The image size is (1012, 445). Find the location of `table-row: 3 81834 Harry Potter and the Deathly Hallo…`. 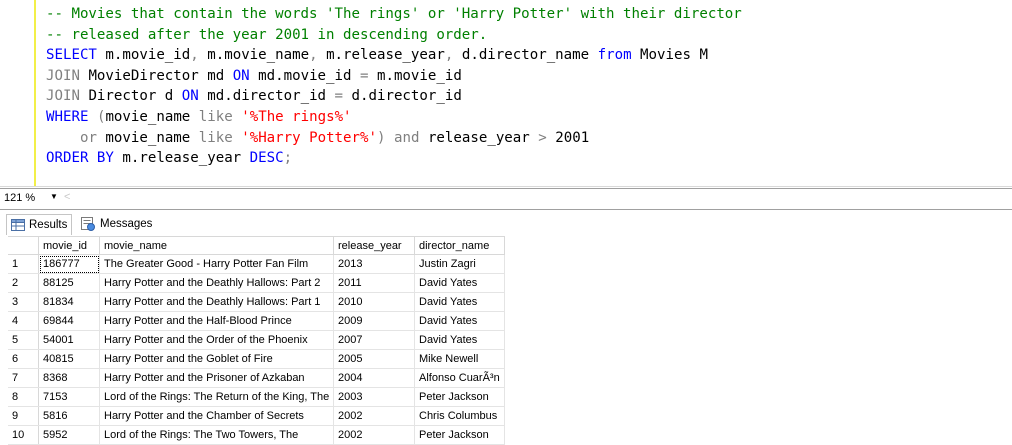

table-row: 3 81834 Harry Potter and the Deathly Hallo… is located at coordinates (256, 302).